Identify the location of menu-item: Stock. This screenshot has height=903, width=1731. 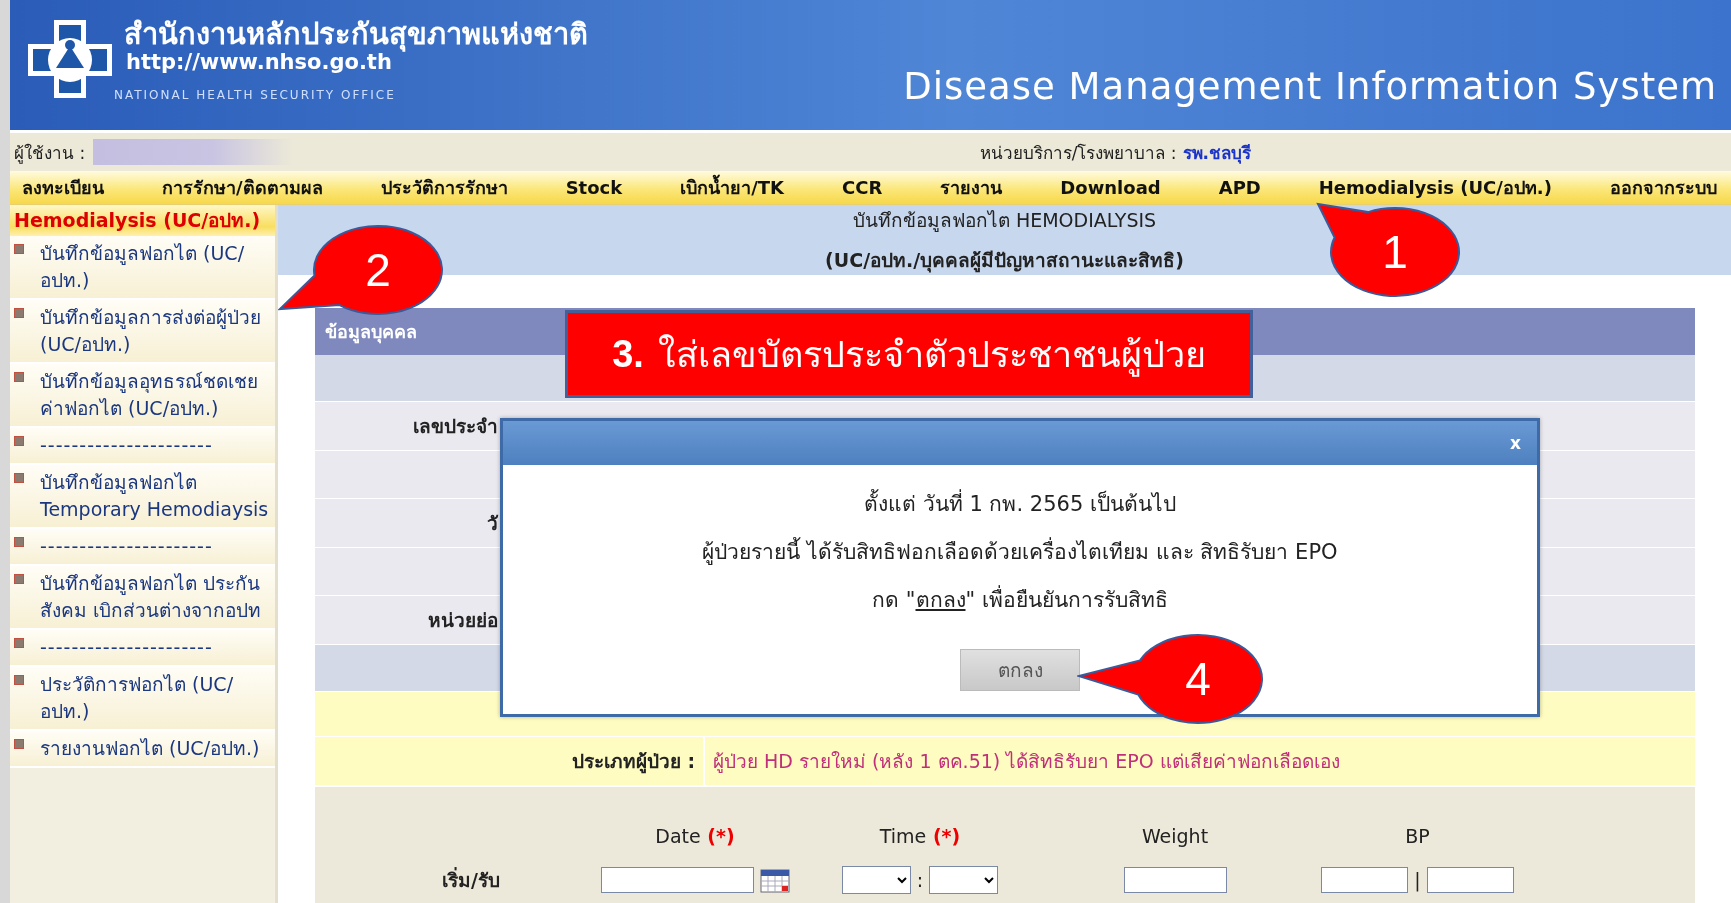
(594, 187).